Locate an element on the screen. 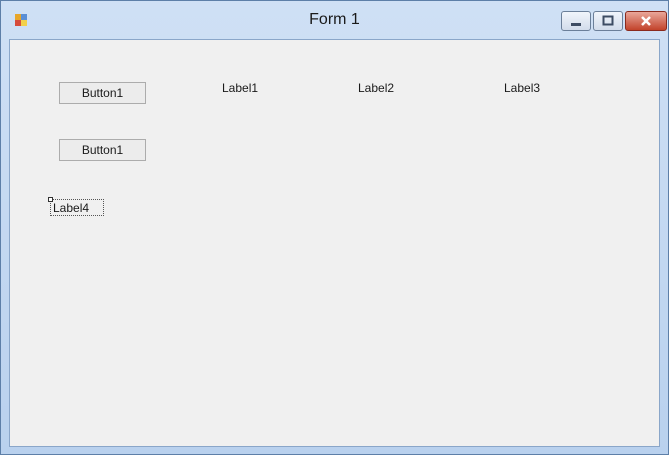  close-button is located at coordinates (646, 21).